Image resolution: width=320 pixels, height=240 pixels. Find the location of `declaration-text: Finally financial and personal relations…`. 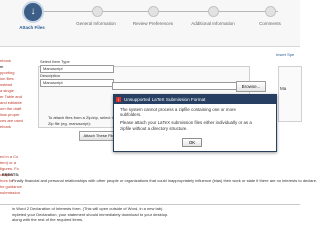

declaration-text: Finally financial and personal relations… is located at coordinates (165, 180).